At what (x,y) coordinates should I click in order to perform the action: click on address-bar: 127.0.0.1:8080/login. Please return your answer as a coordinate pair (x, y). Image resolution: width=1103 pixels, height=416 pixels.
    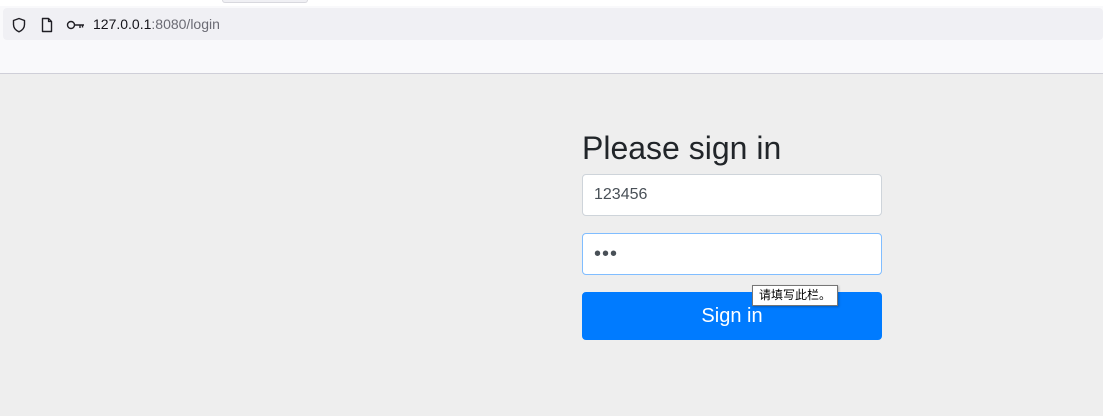
    Looking at the image, I should click on (553, 24).